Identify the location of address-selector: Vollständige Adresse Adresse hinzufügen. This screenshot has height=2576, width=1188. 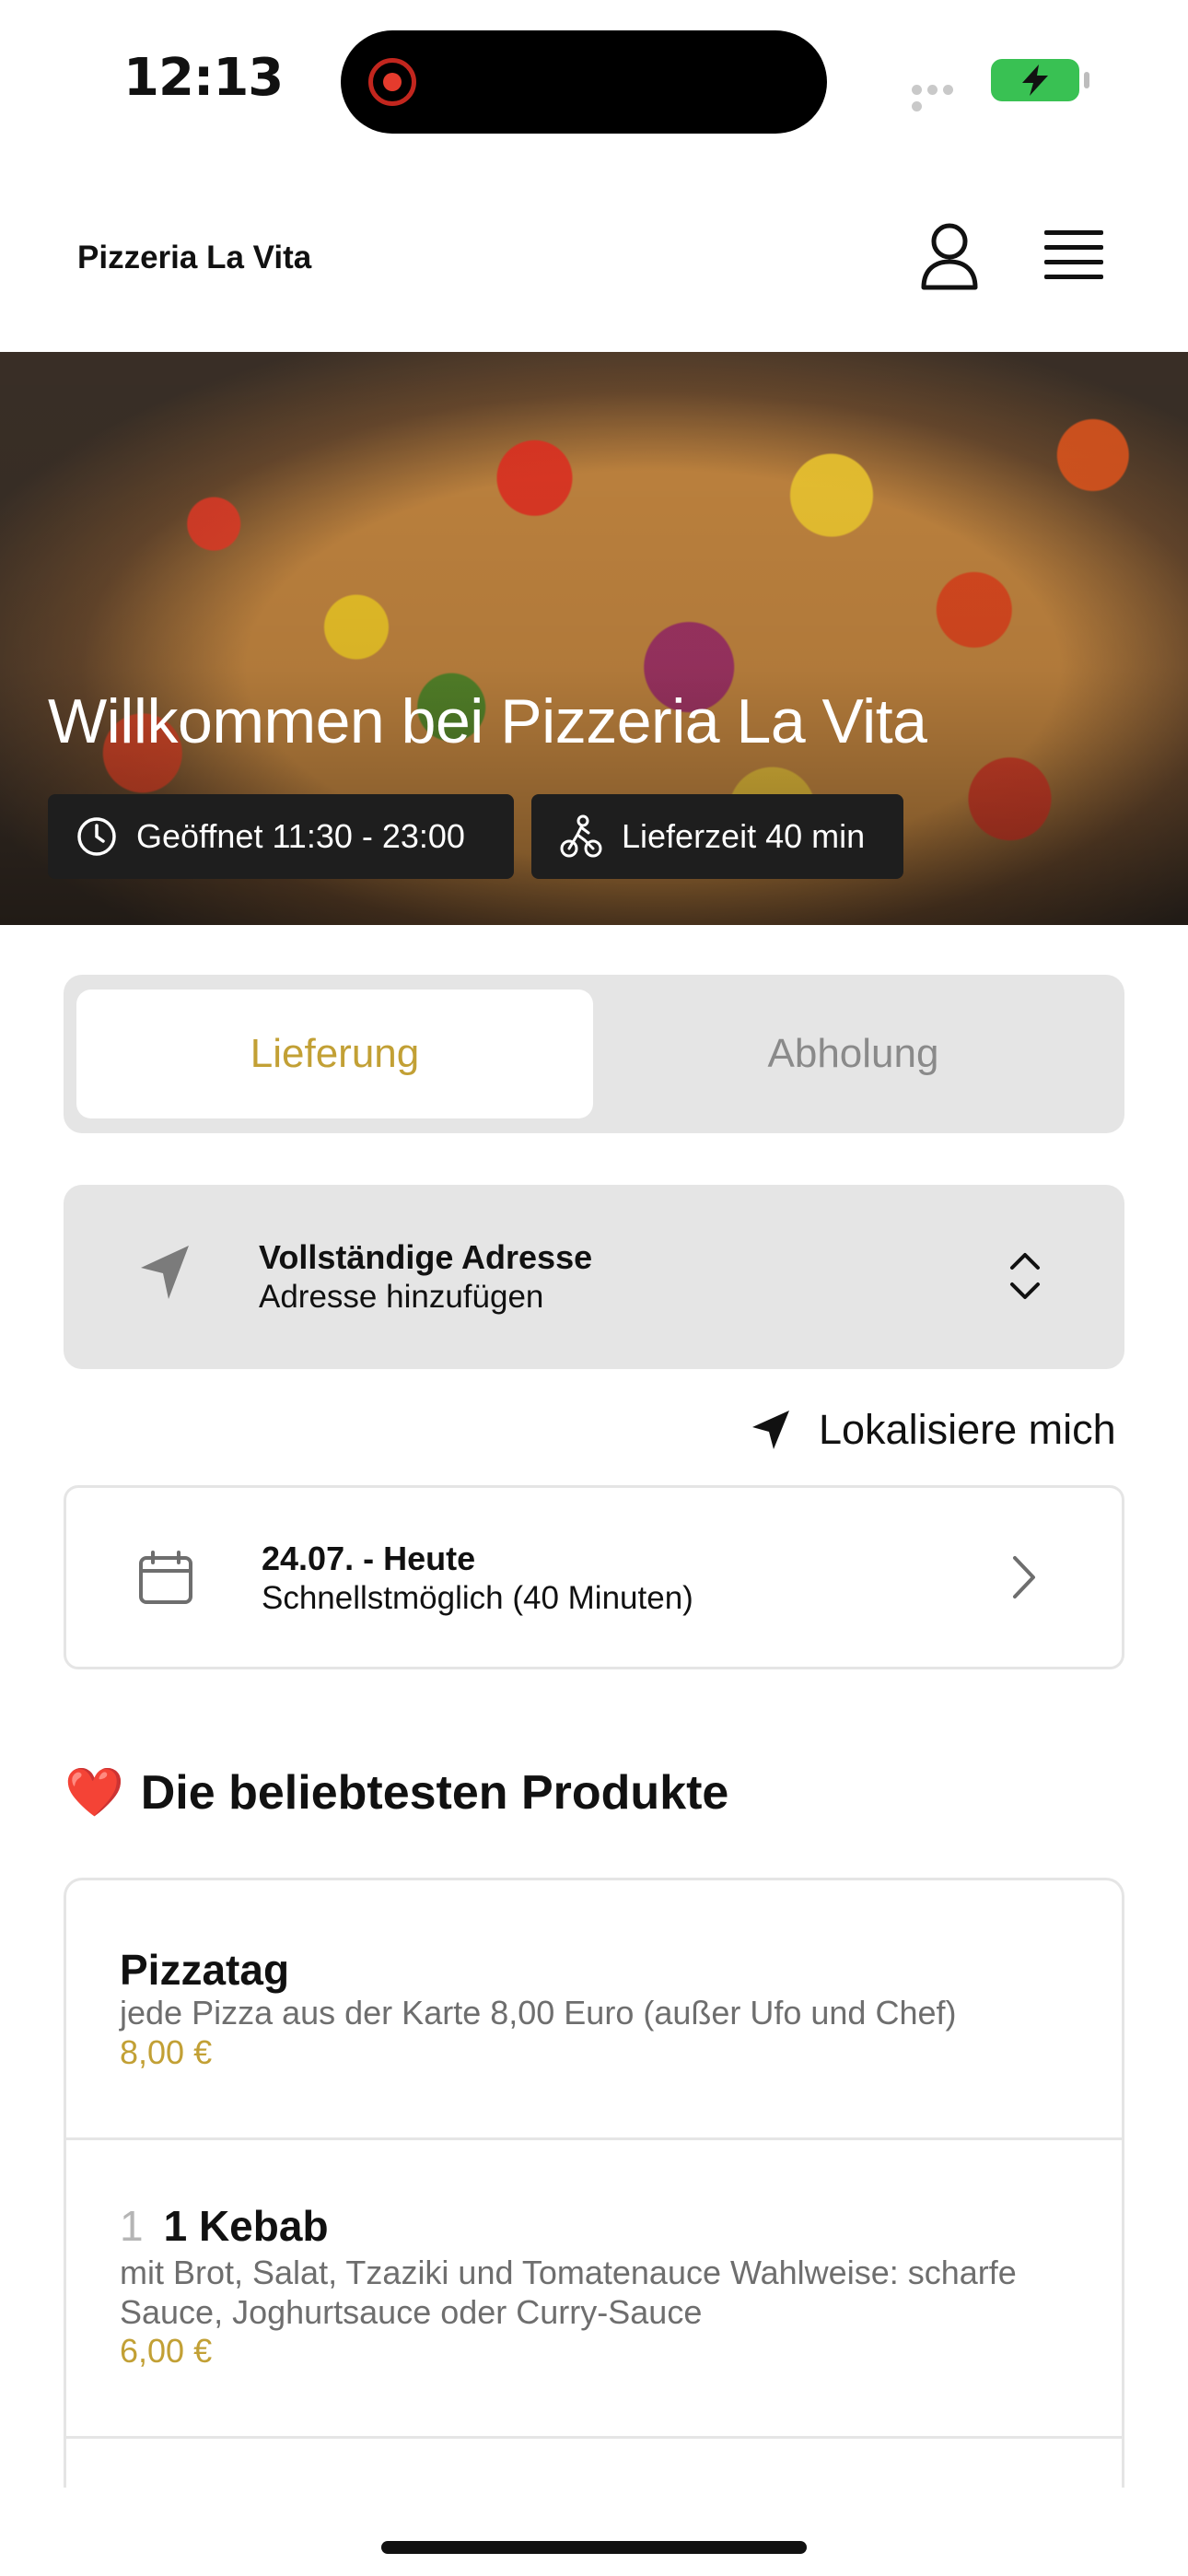
(594, 1277).